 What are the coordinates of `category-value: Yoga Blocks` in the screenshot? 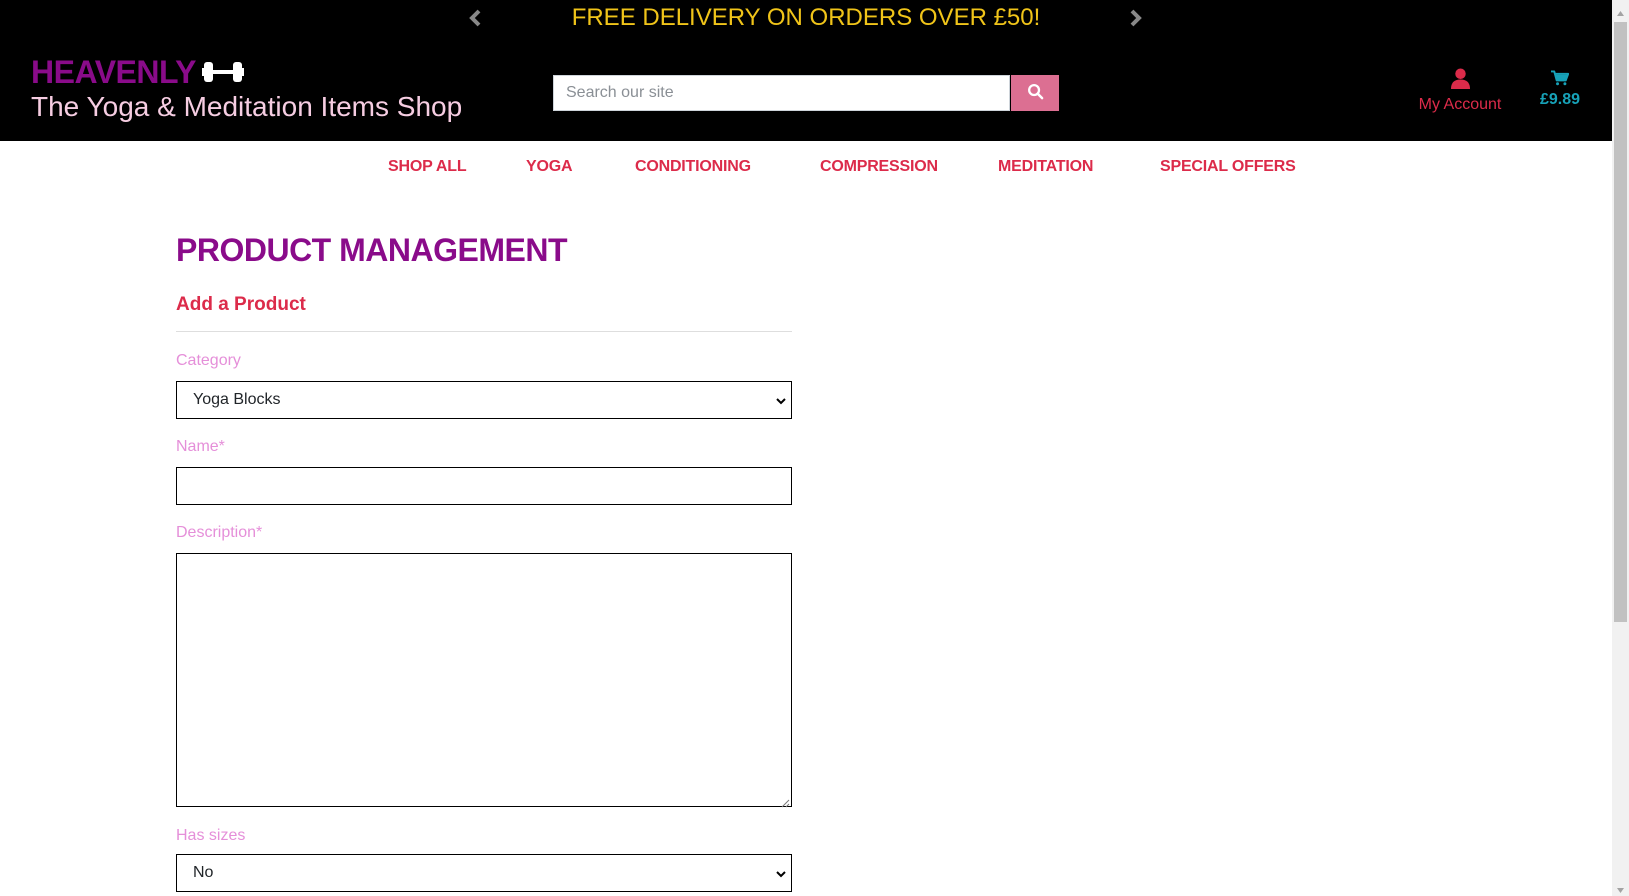 It's located at (237, 399).